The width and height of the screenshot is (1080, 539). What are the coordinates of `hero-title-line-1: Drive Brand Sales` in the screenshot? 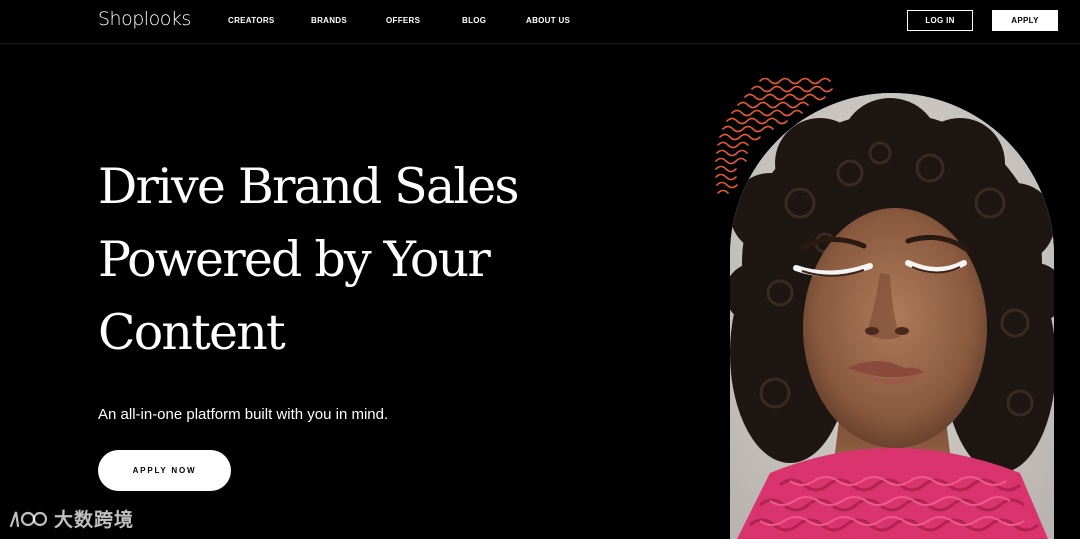 It's located at (309, 186).